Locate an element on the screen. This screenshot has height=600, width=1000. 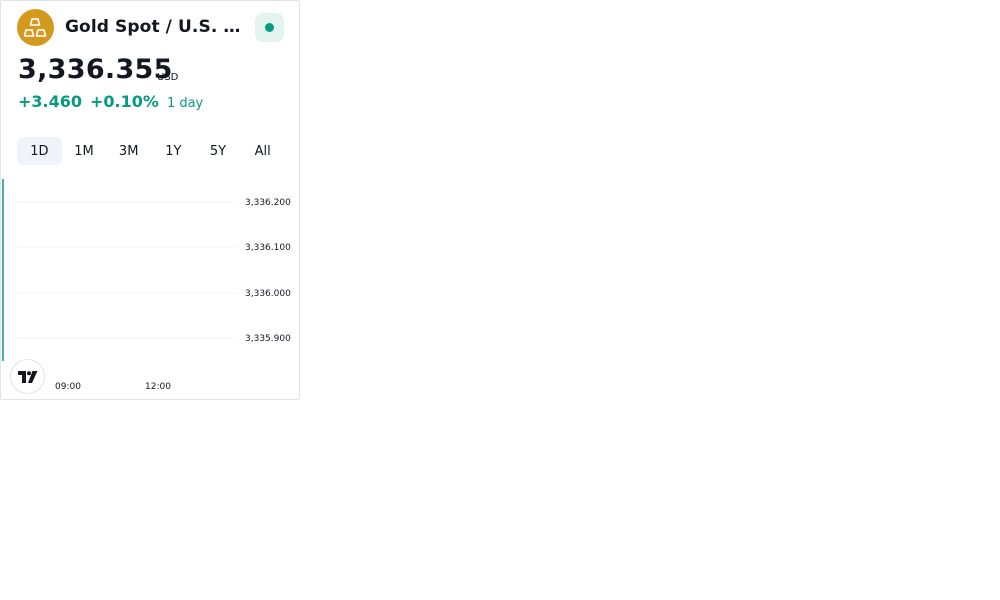
tab-1m: 1M is located at coordinates (84, 151).